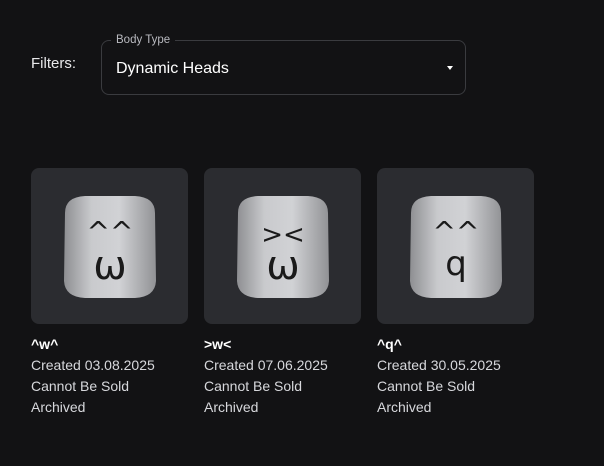 This screenshot has height=466, width=604. What do you see at coordinates (455, 344) in the screenshot?
I see `item-name: ^q^` at bounding box center [455, 344].